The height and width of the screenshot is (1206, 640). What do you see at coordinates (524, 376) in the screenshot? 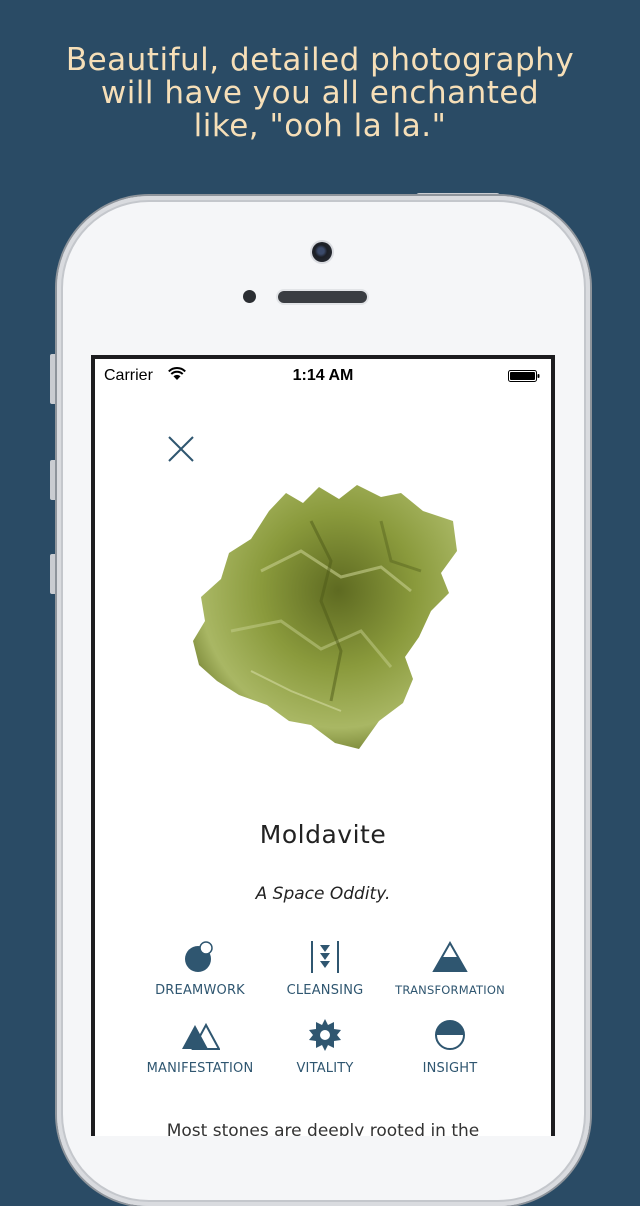
I see `battery-icon` at bounding box center [524, 376].